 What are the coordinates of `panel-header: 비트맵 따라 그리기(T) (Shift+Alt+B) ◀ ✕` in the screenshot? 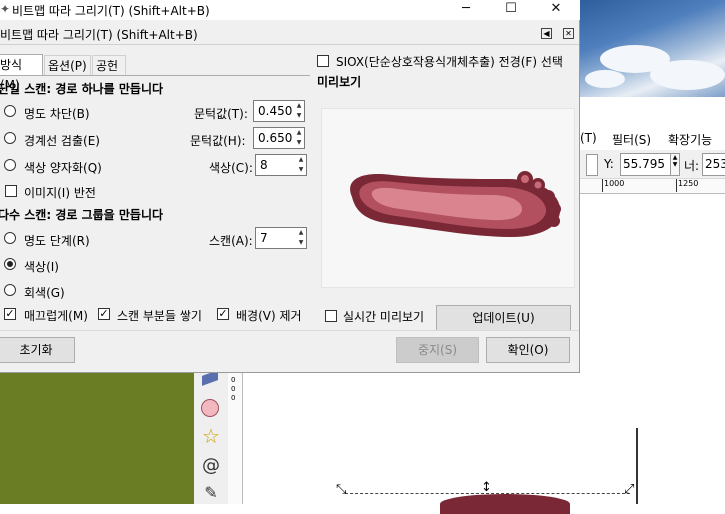 It's located at (289, 33).